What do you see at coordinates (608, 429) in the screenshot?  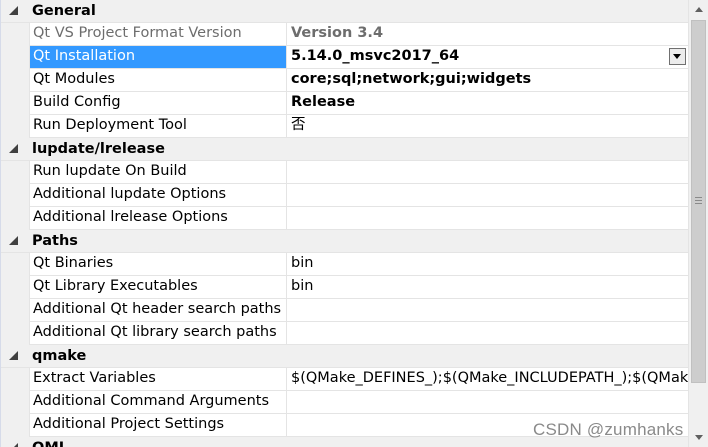 I see `watermark-text: CSDN @zumhanks` at bounding box center [608, 429].